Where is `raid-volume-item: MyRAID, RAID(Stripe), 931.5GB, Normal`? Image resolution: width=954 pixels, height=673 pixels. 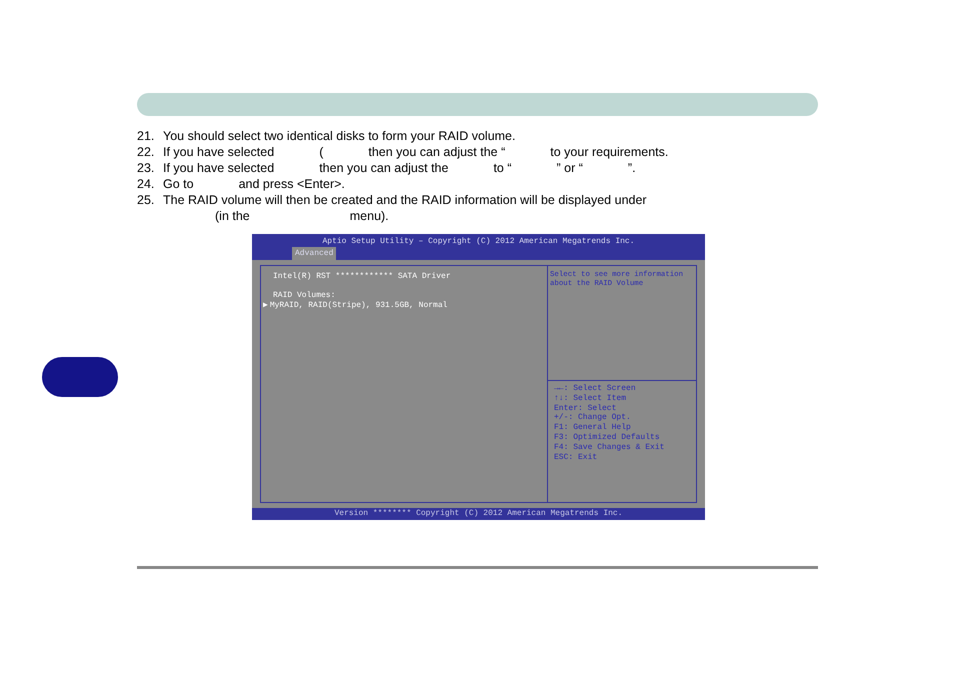
raid-volume-item: MyRAID, RAID(Stripe), 931.5GB, Normal is located at coordinates (359, 305).